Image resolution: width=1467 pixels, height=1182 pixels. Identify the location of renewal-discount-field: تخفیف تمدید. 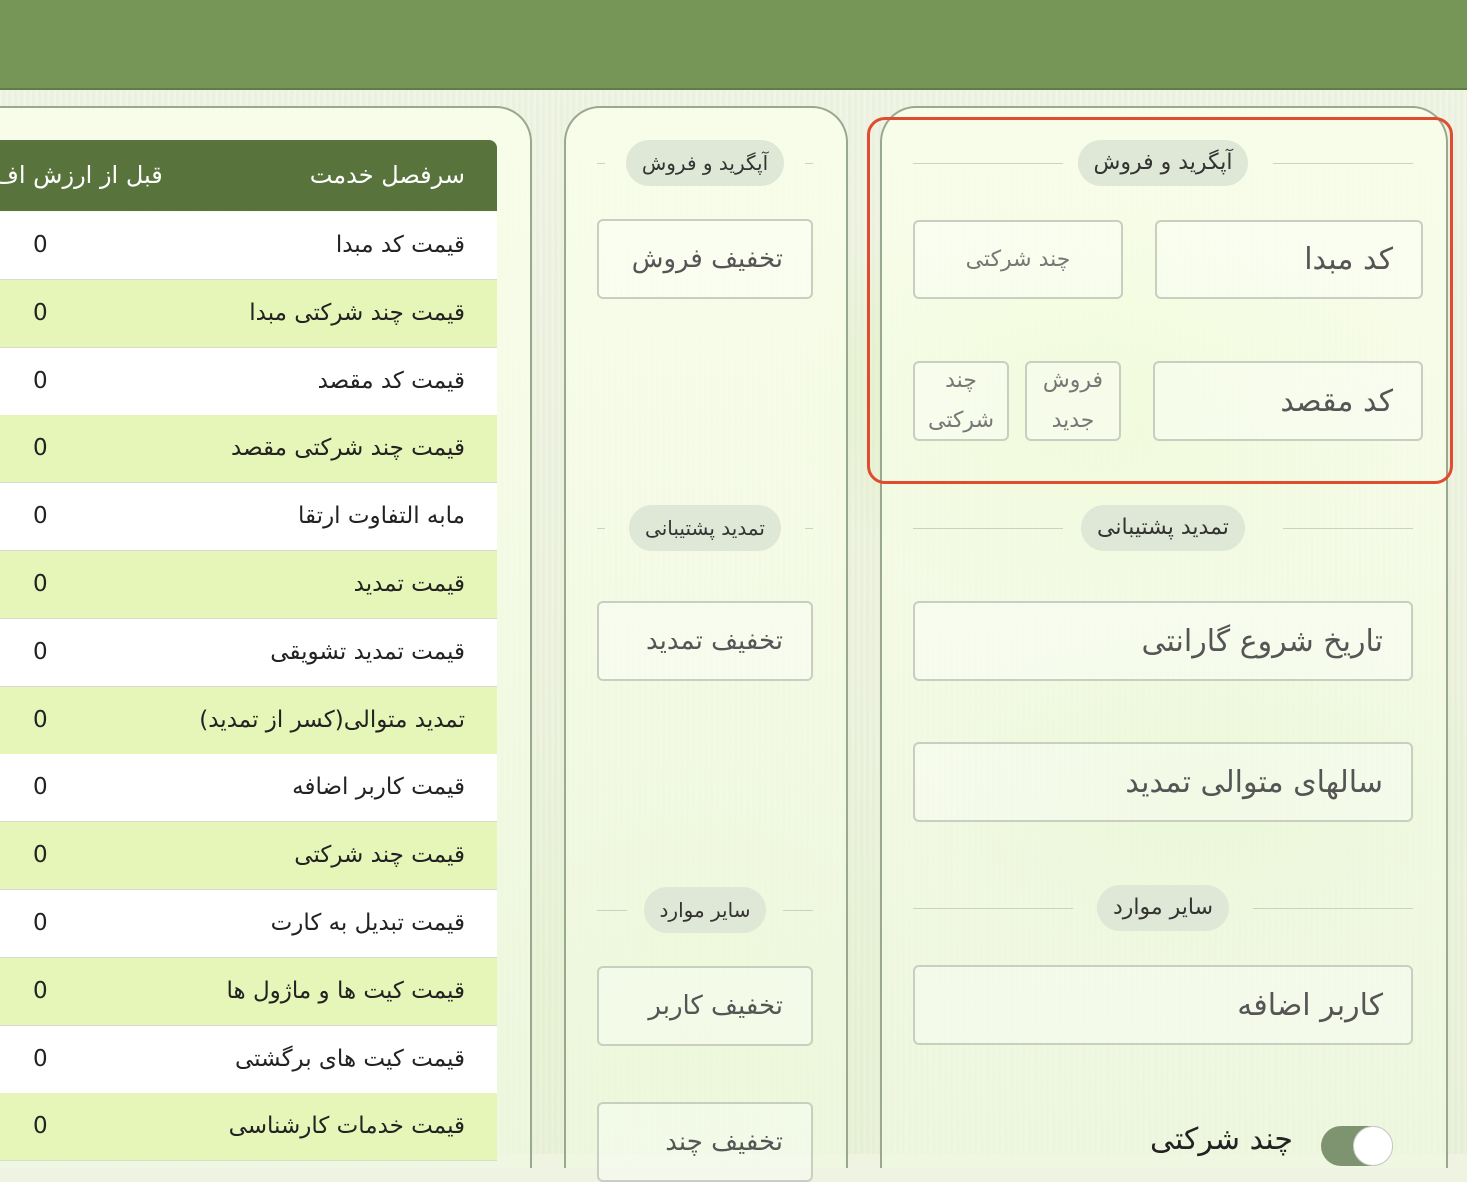
(705, 641).